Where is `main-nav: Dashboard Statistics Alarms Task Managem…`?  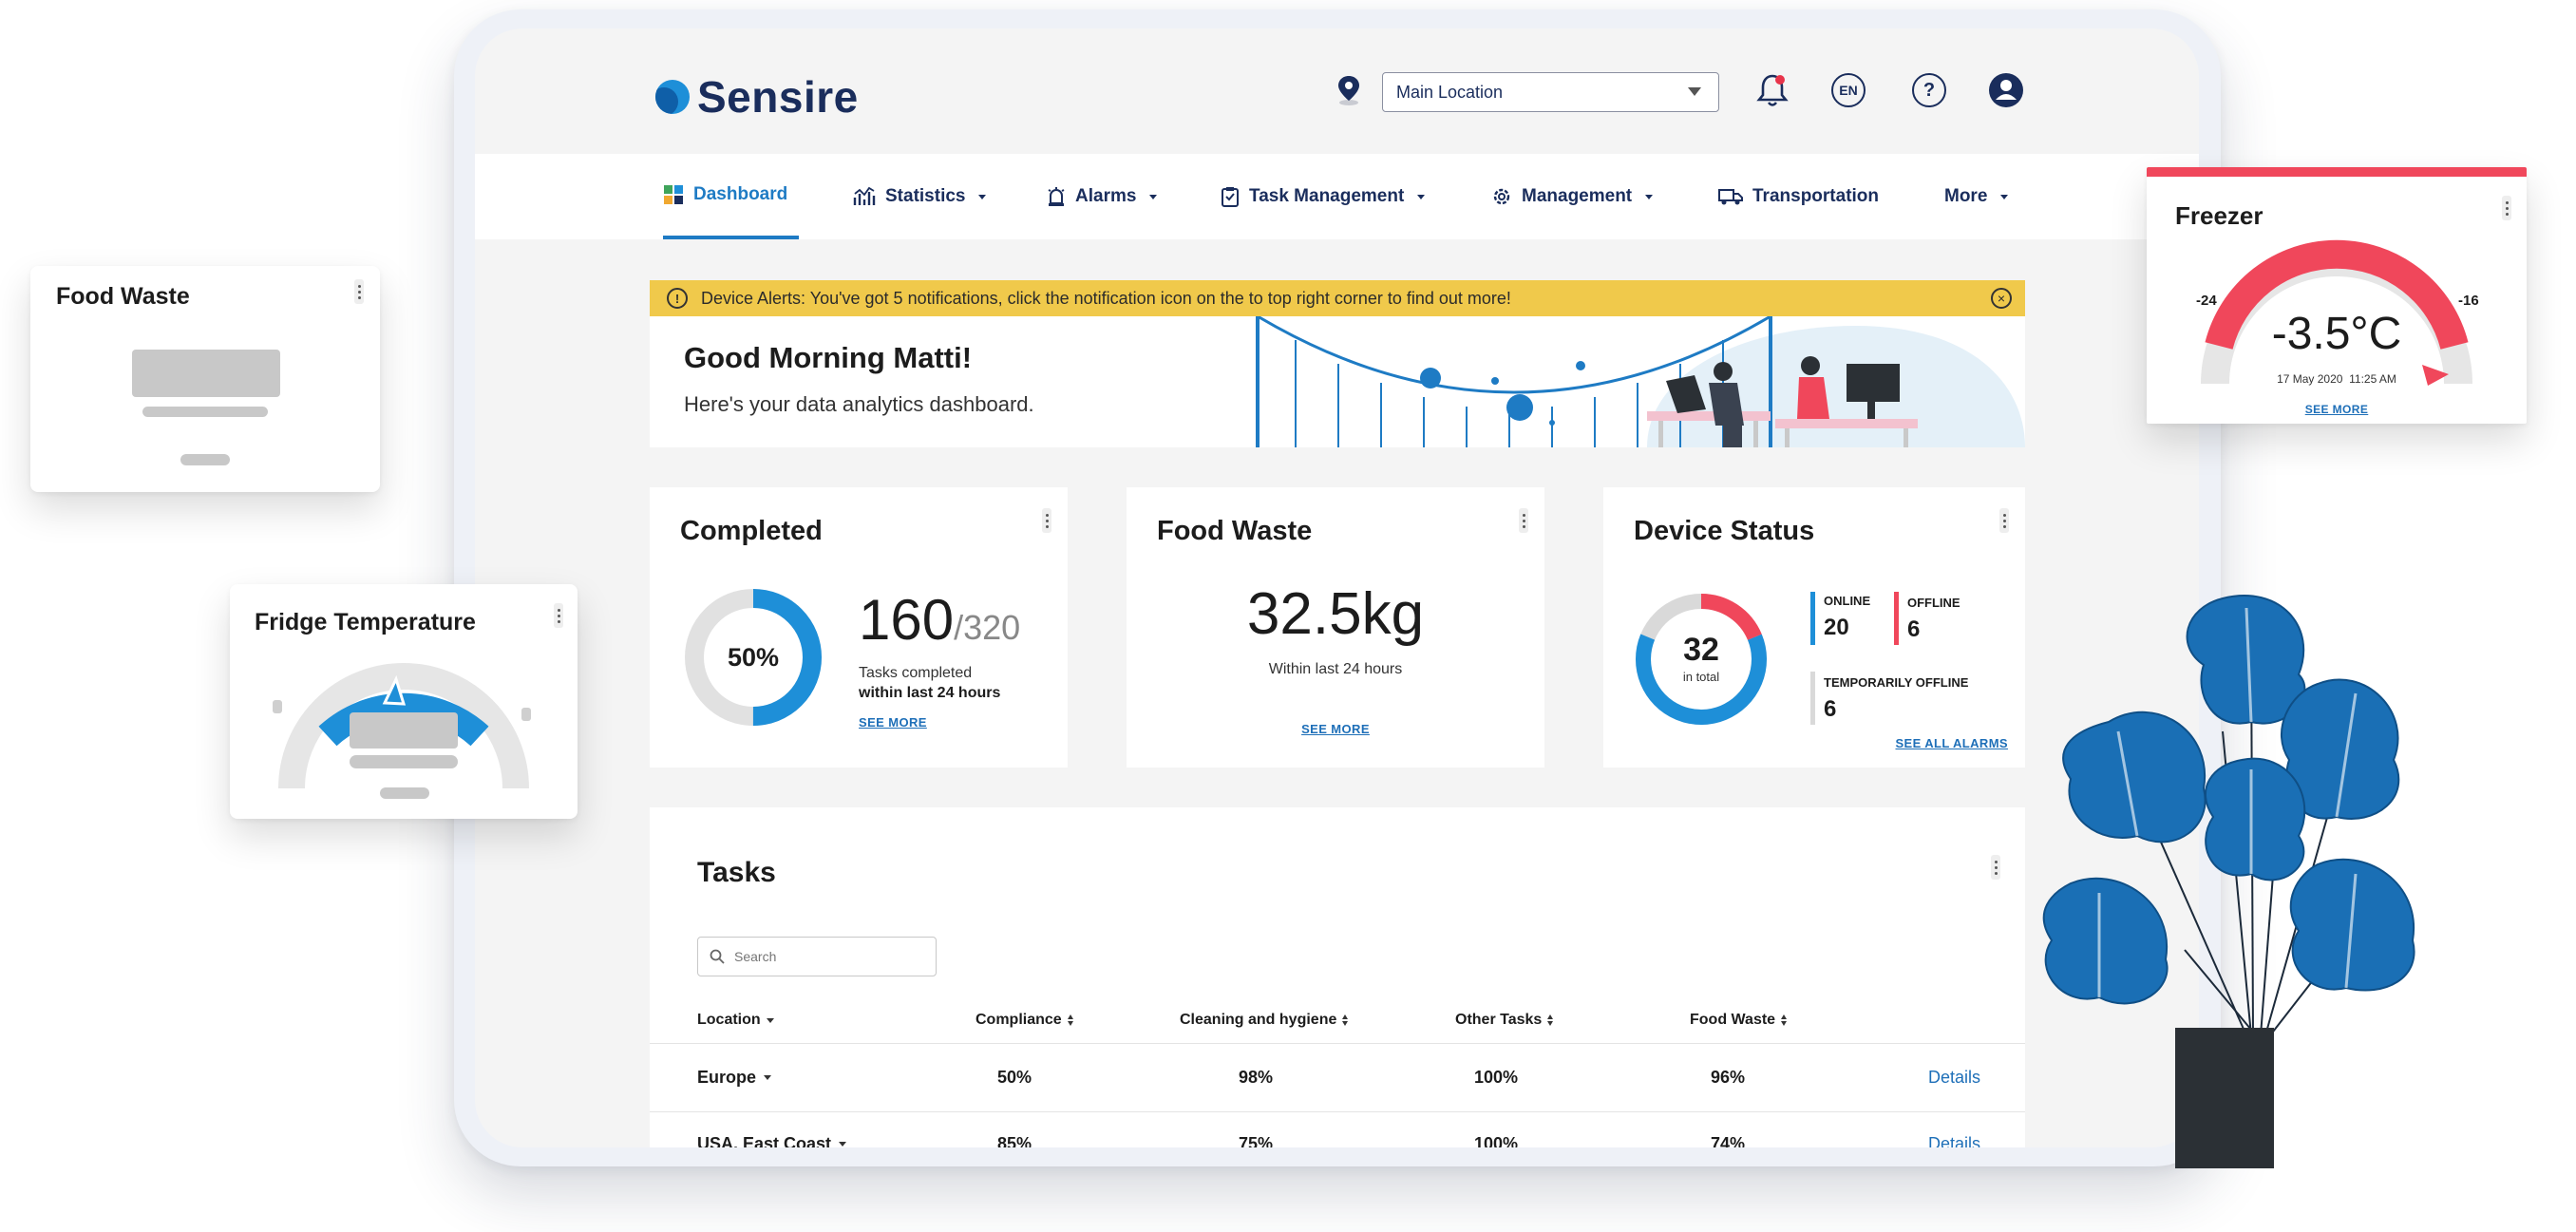
main-nav: Dashboard Statistics Alarms Task Managem… is located at coordinates (1337, 196).